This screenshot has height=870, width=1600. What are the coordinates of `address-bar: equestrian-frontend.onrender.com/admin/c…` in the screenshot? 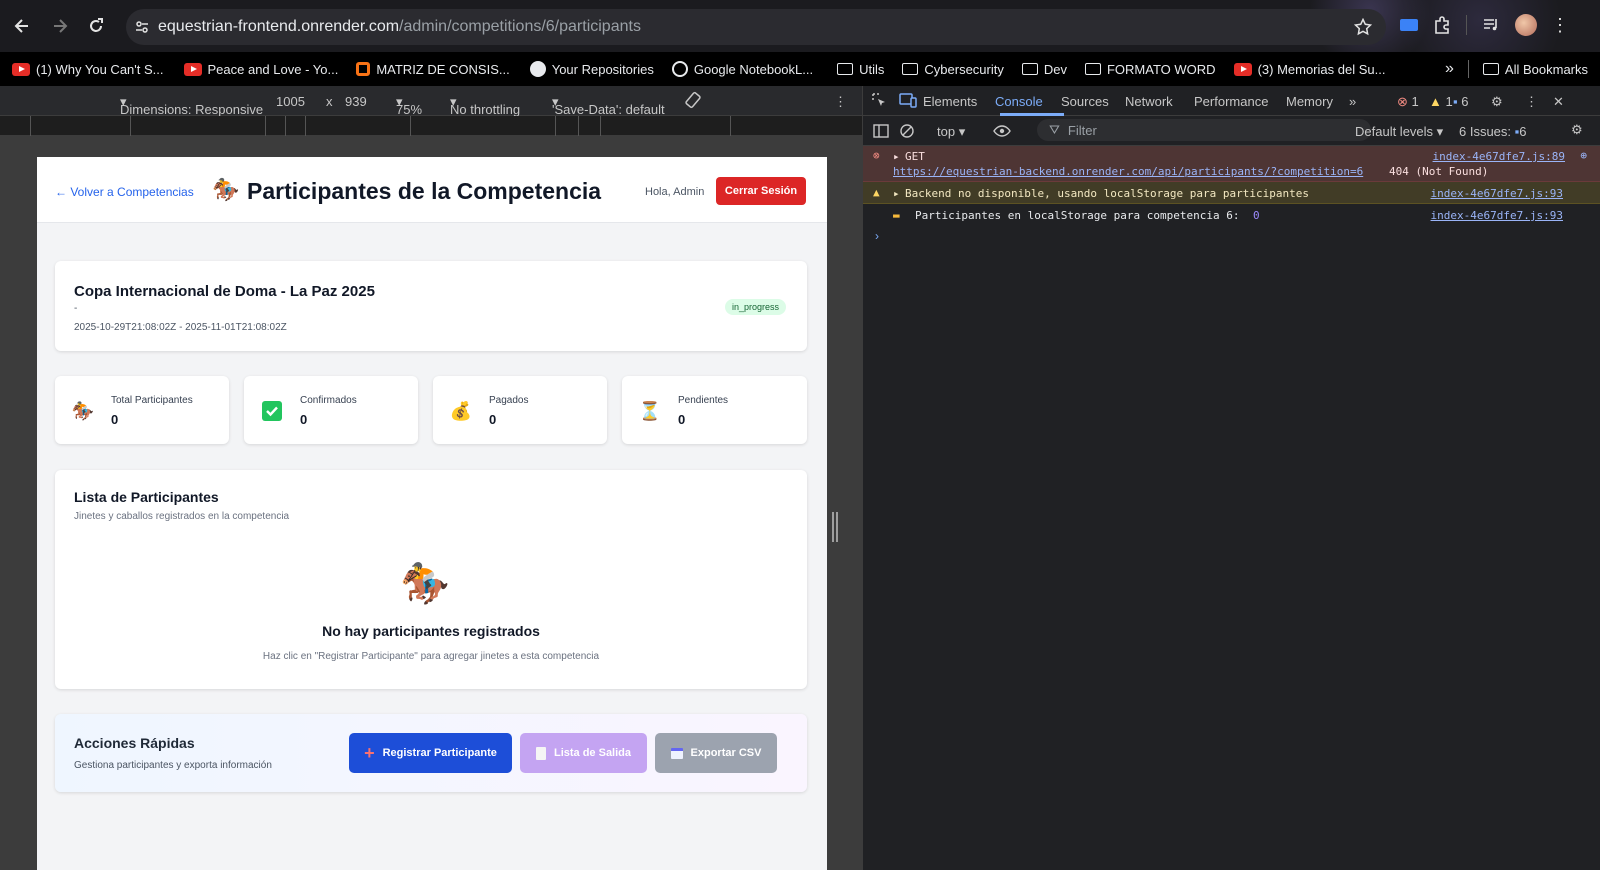 It's located at (756, 27).